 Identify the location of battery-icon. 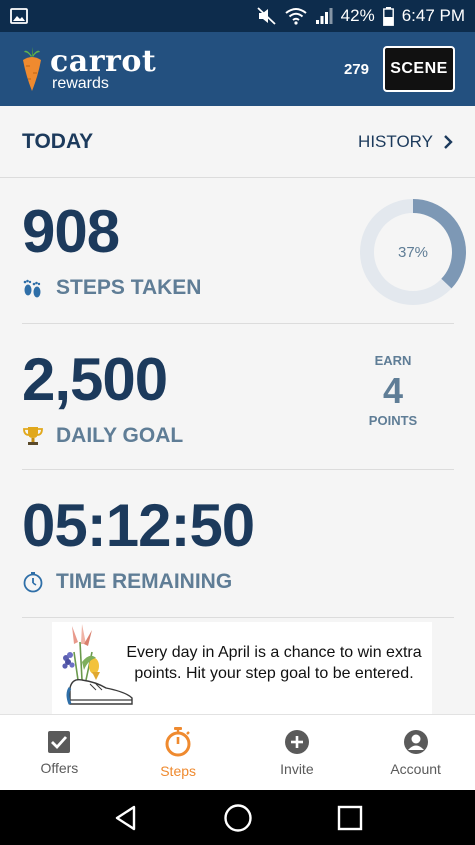
(388, 16).